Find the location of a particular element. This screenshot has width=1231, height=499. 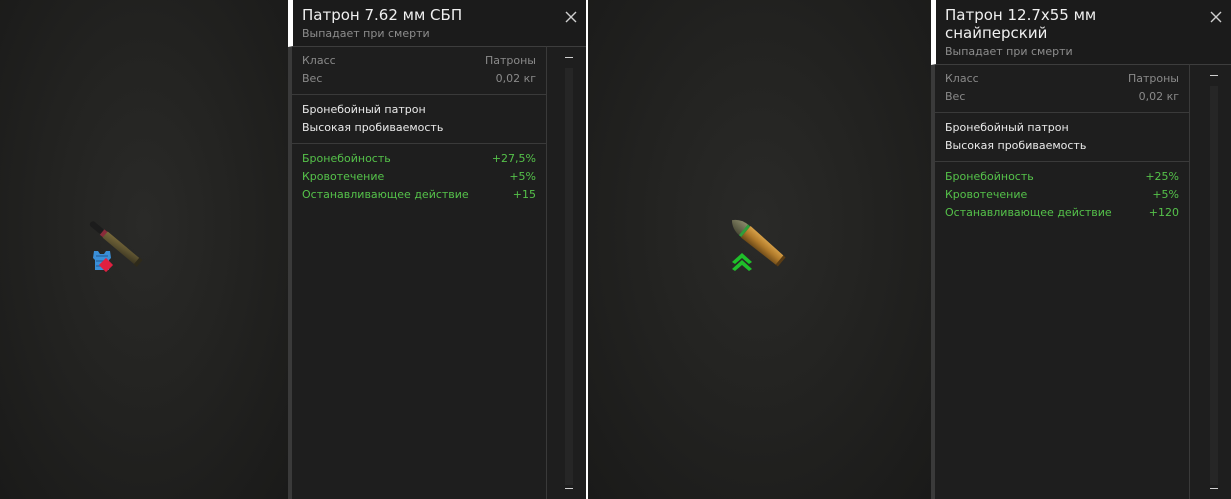

stat-row-stopping-power: Останавливающее действие +15 is located at coordinates (419, 195).